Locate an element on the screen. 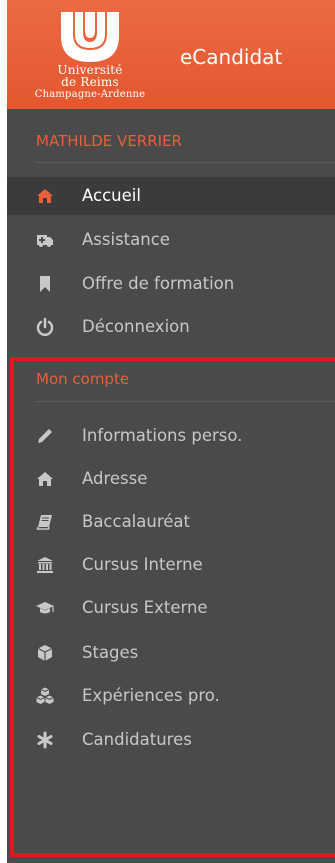 The width and height of the screenshot is (335, 863). logo-line-3: Champagne-Ardenne is located at coordinates (90, 94).